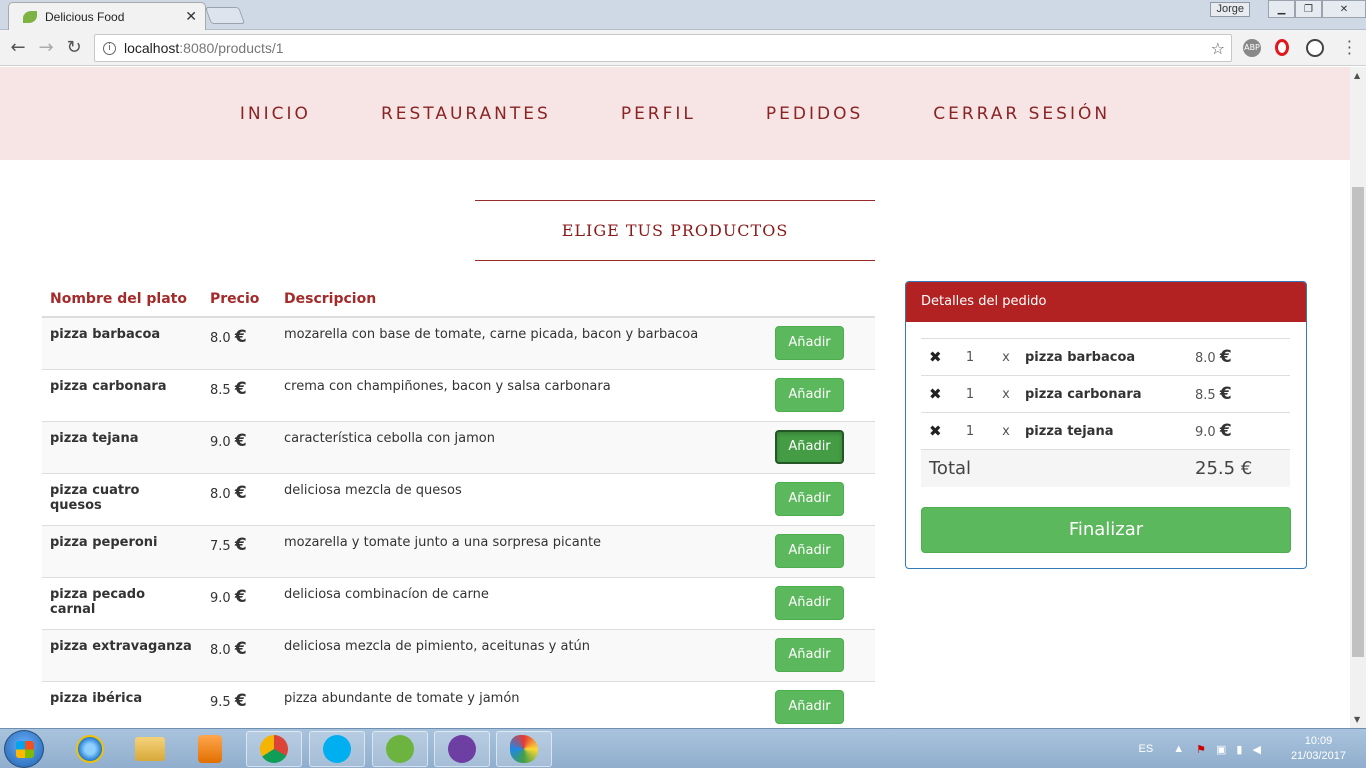 Image resolution: width=1366 pixels, height=768 pixels. What do you see at coordinates (525, 499) in the screenshot?
I see `product-description: deliciosa mezcla de quesos` at bounding box center [525, 499].